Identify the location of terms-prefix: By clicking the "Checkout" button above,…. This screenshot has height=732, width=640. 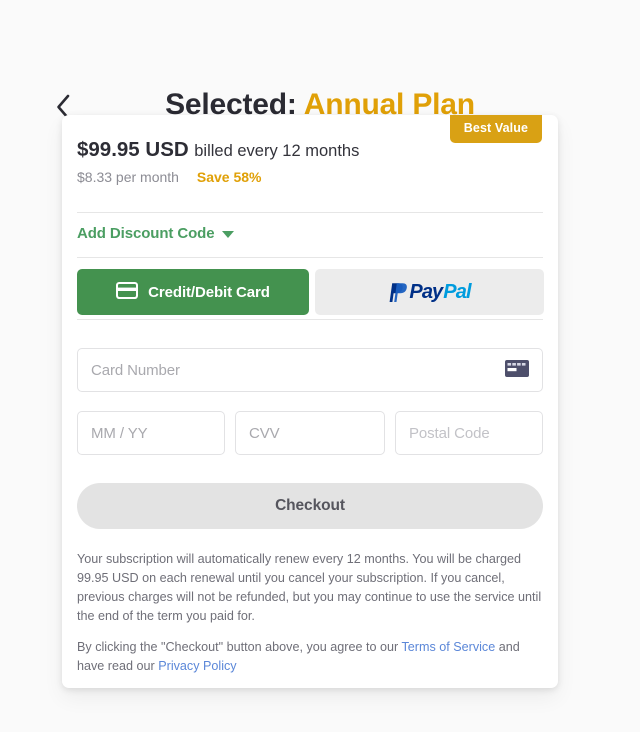
(239, 647).